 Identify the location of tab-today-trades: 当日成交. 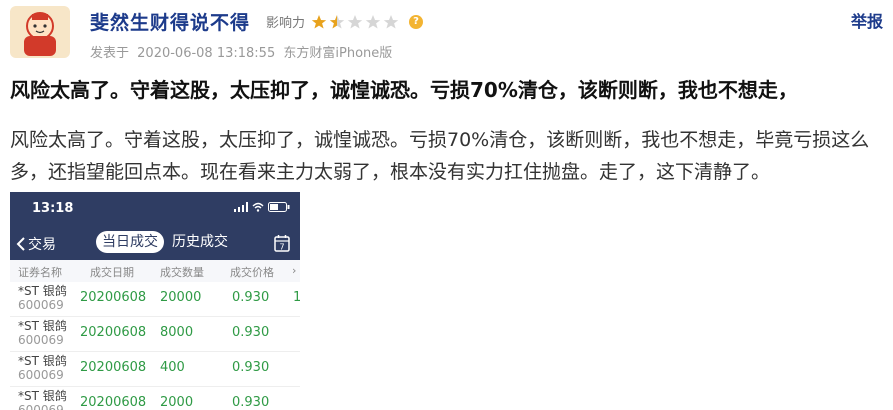
(130, 242).